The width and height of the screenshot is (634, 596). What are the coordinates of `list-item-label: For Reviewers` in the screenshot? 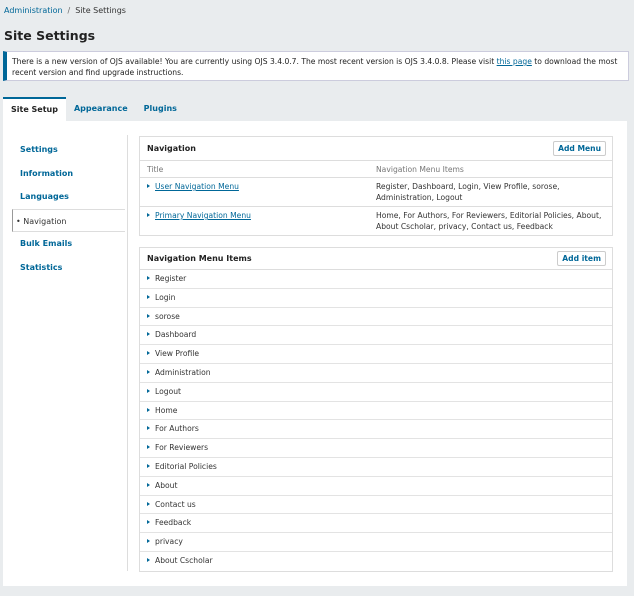 It's located at (182, 448).